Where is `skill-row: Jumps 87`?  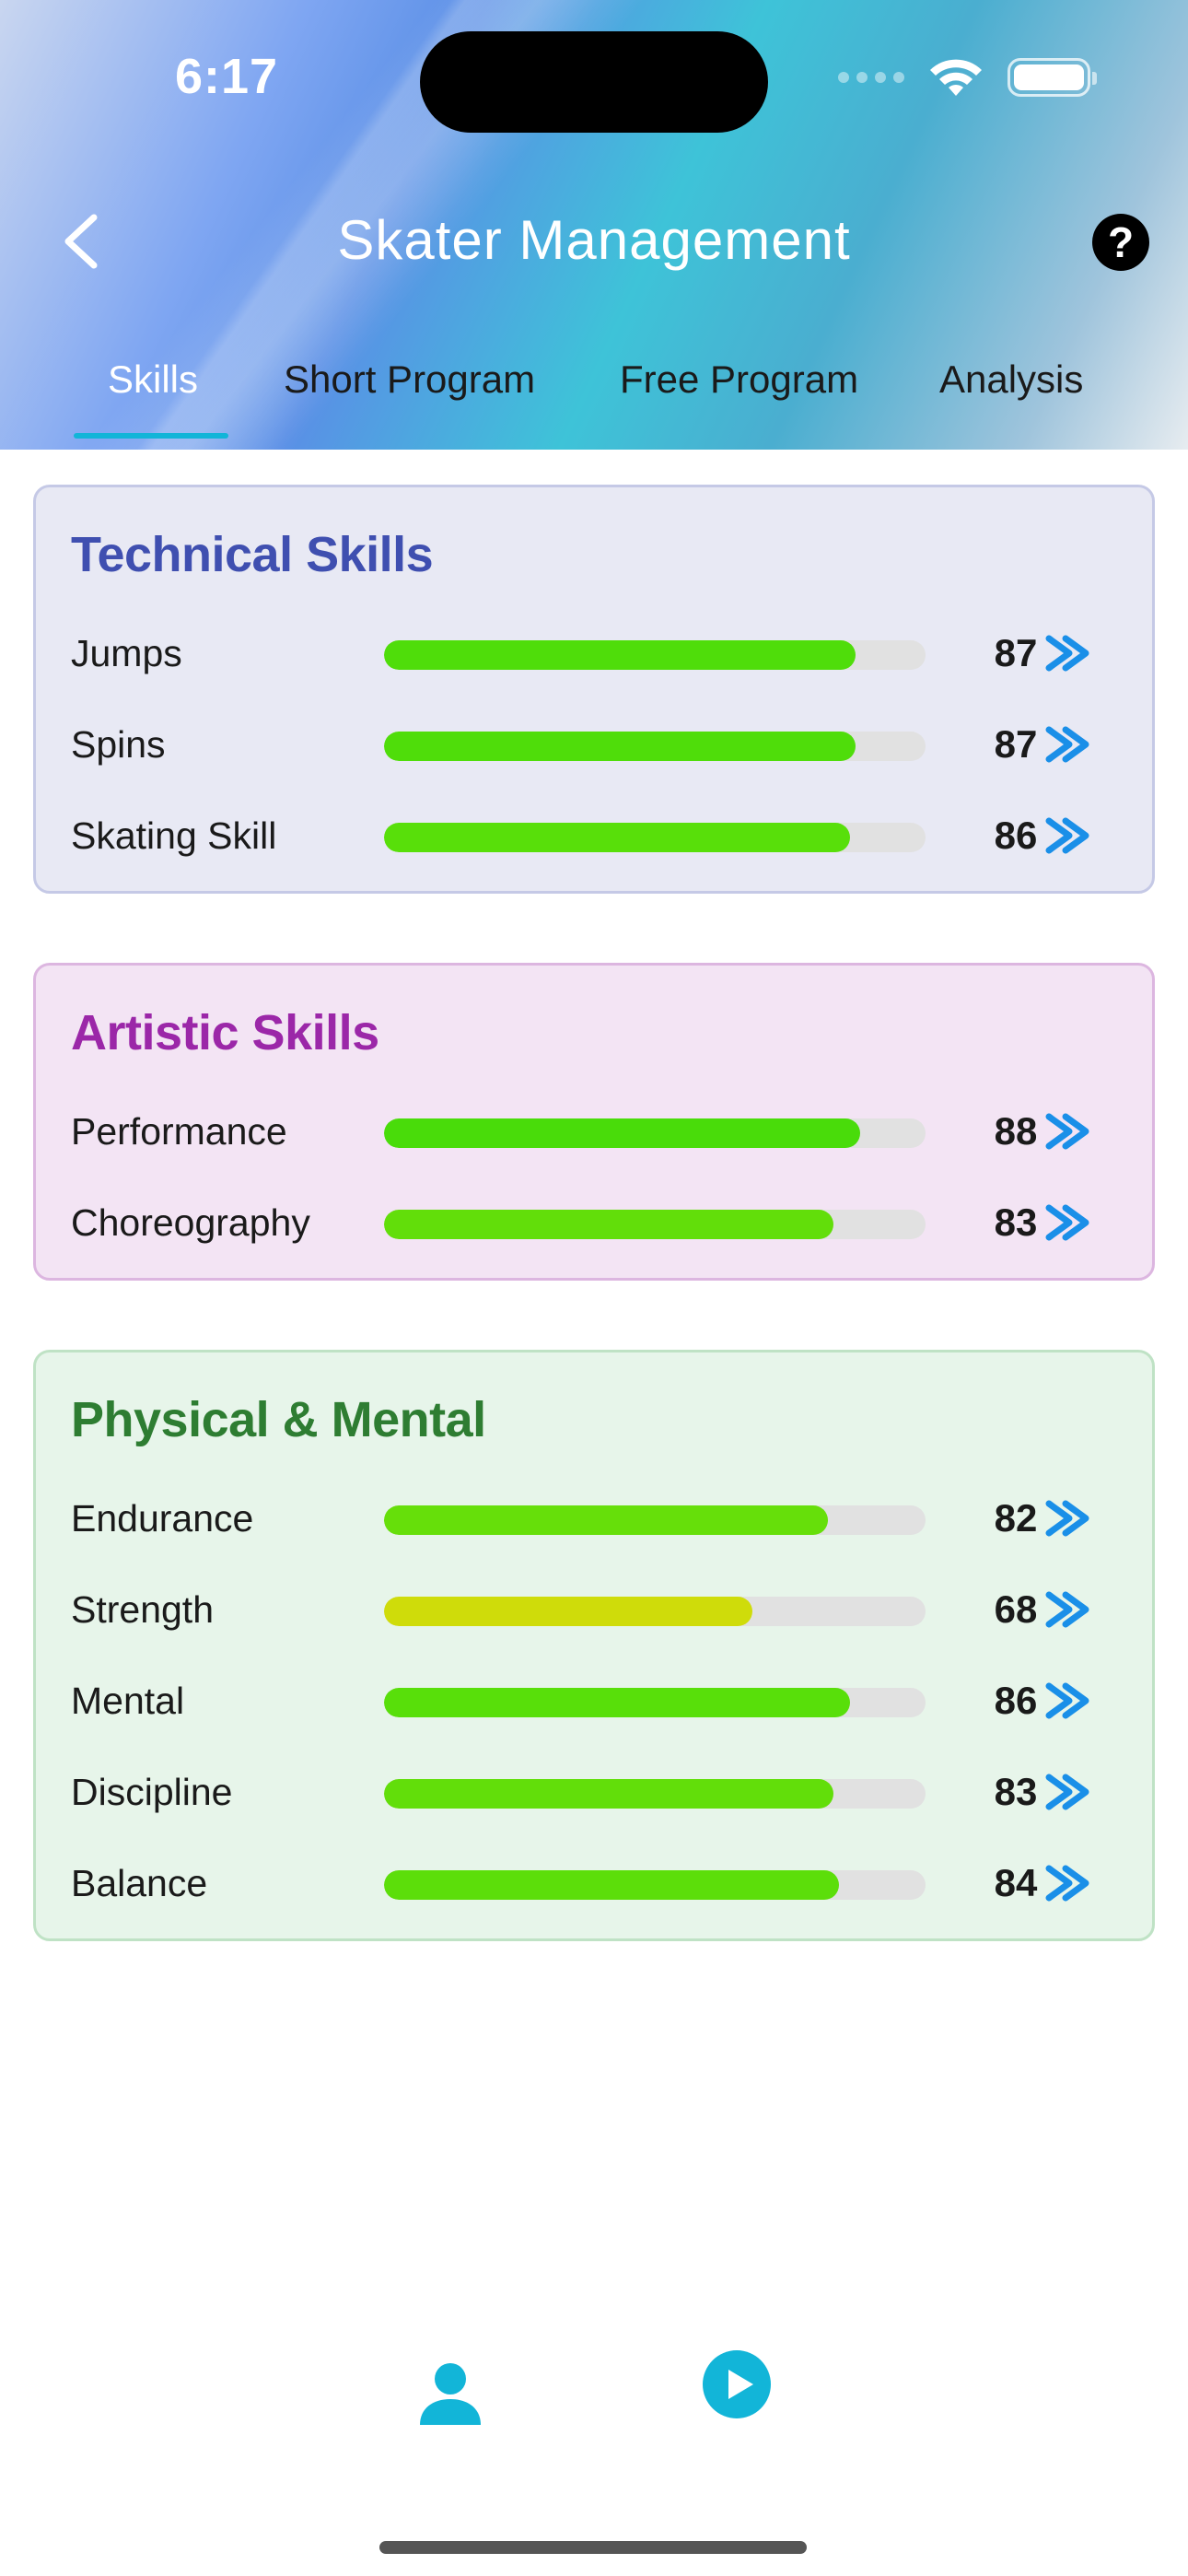
skill-row: Jumps 87 is located at coordinates (597, 653).